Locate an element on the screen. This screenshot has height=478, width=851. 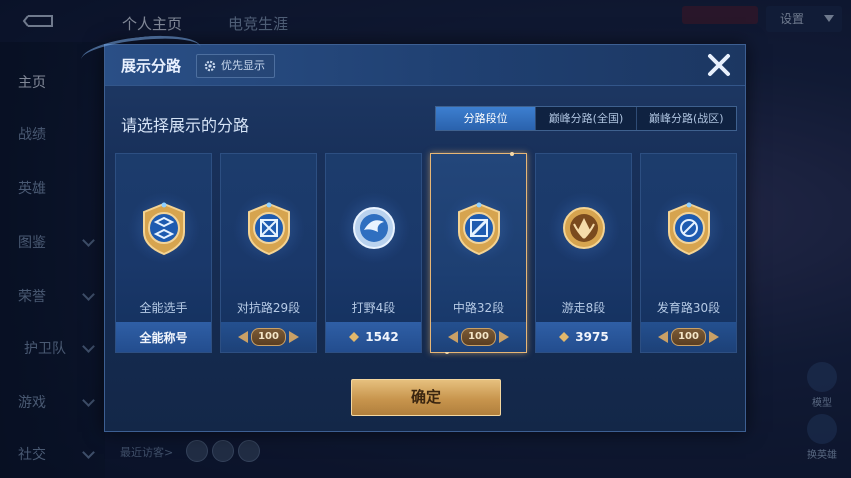
confirm-button: 确定 is located at coordinates (426, 397).